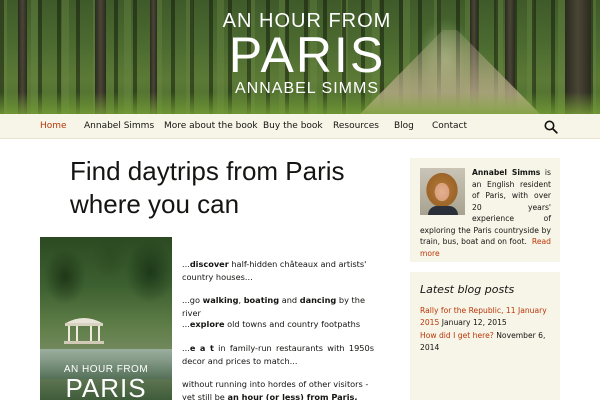  I want to click on intro-bold: boating, so click(261, 300).